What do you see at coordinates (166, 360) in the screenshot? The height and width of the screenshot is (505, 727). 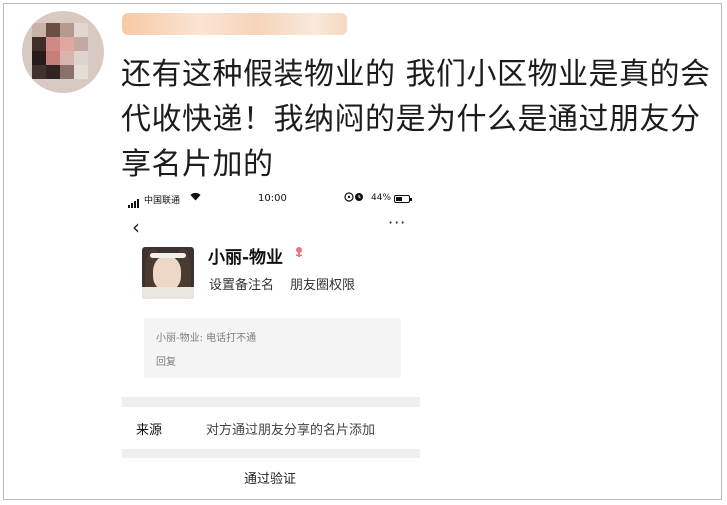 I see `reply-link: 回复` at bounding box center [166, 360].